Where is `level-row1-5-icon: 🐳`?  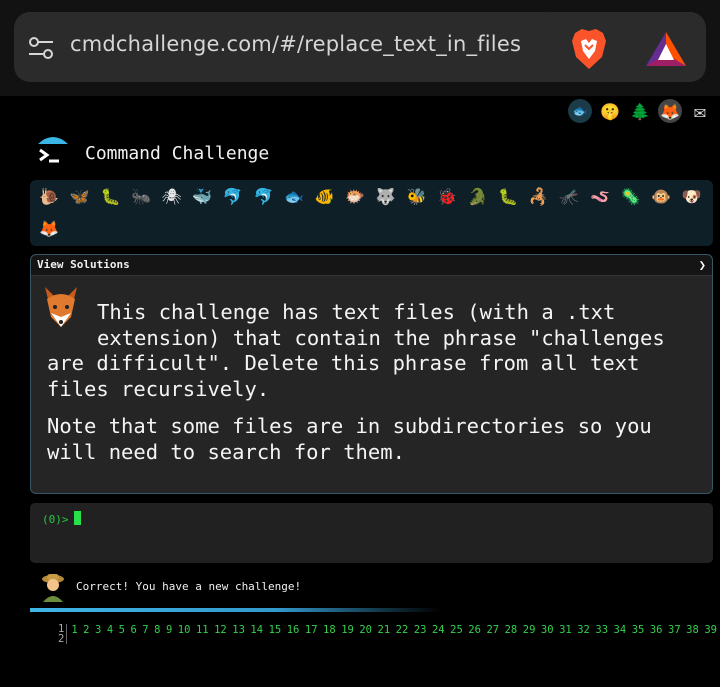 level-row1-5-icon: 🐳 is located at coordinates (202, 196).